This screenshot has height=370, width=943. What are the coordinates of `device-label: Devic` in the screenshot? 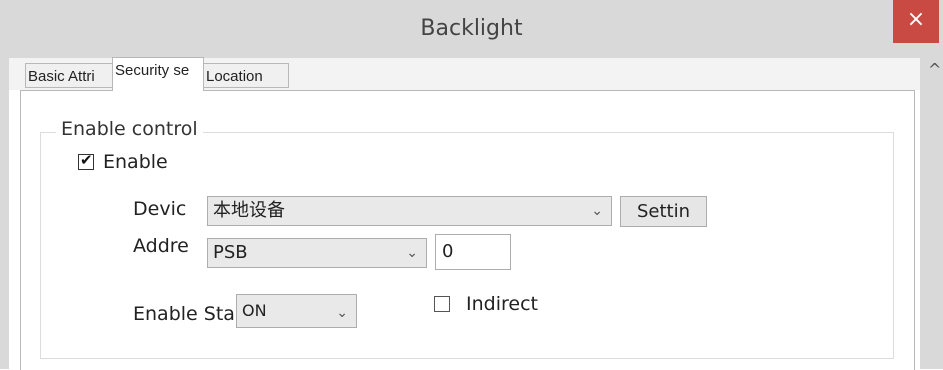 It's located at (160, 209).